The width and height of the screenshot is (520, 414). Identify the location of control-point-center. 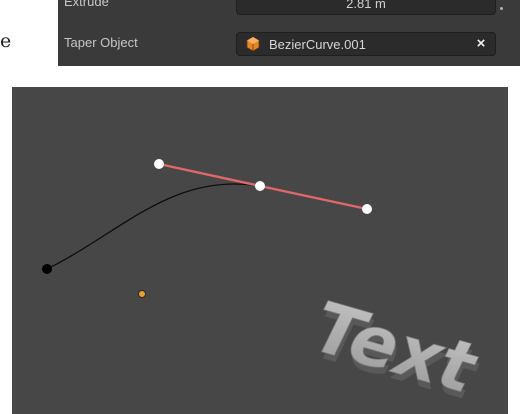
(260, 186).